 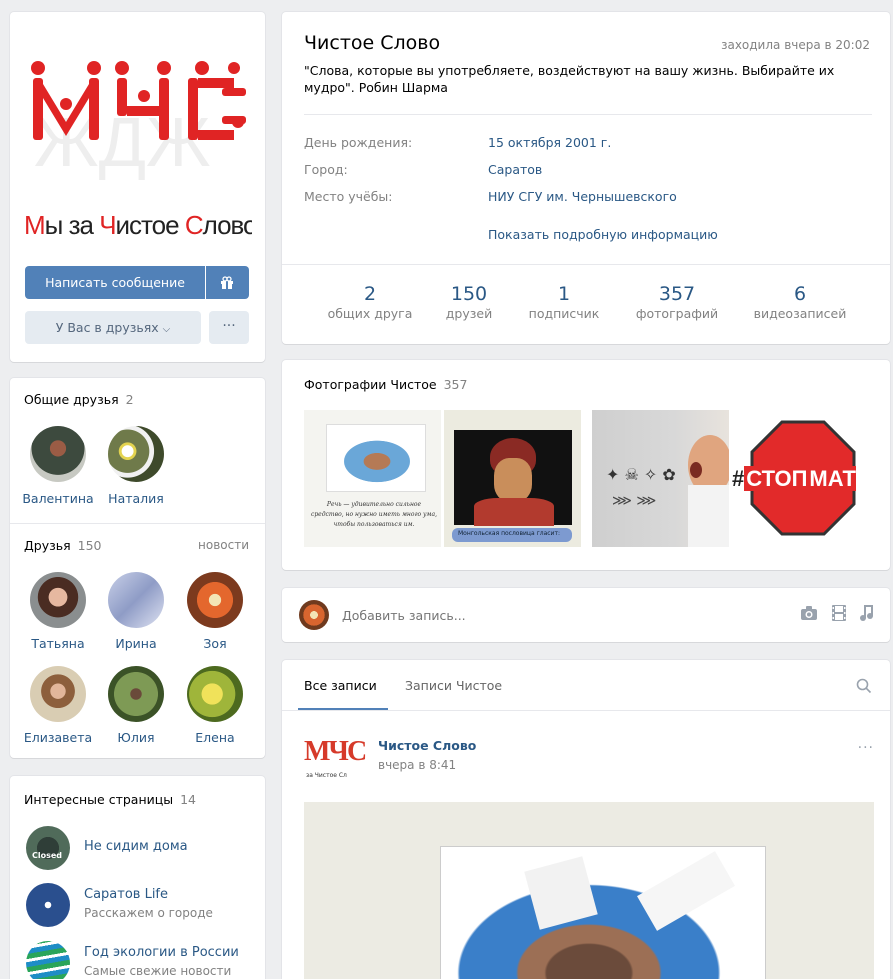 What do you see at coordinates (660, 478) in the screenshot?
I see `photo-thumb: ✦ ☠ ✧ ✿ ⋙ ⋙` at bounding box center [660, 478].